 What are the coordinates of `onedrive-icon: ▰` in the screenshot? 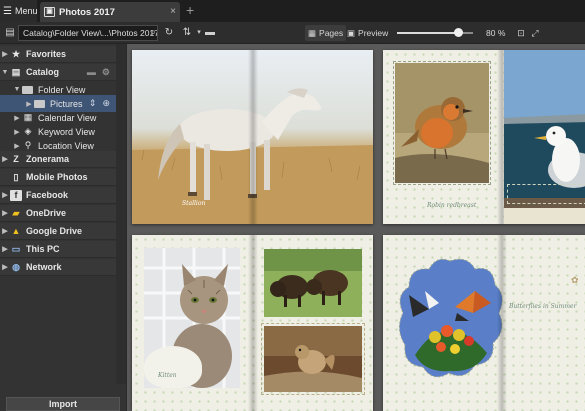 It's located at (16, 212).